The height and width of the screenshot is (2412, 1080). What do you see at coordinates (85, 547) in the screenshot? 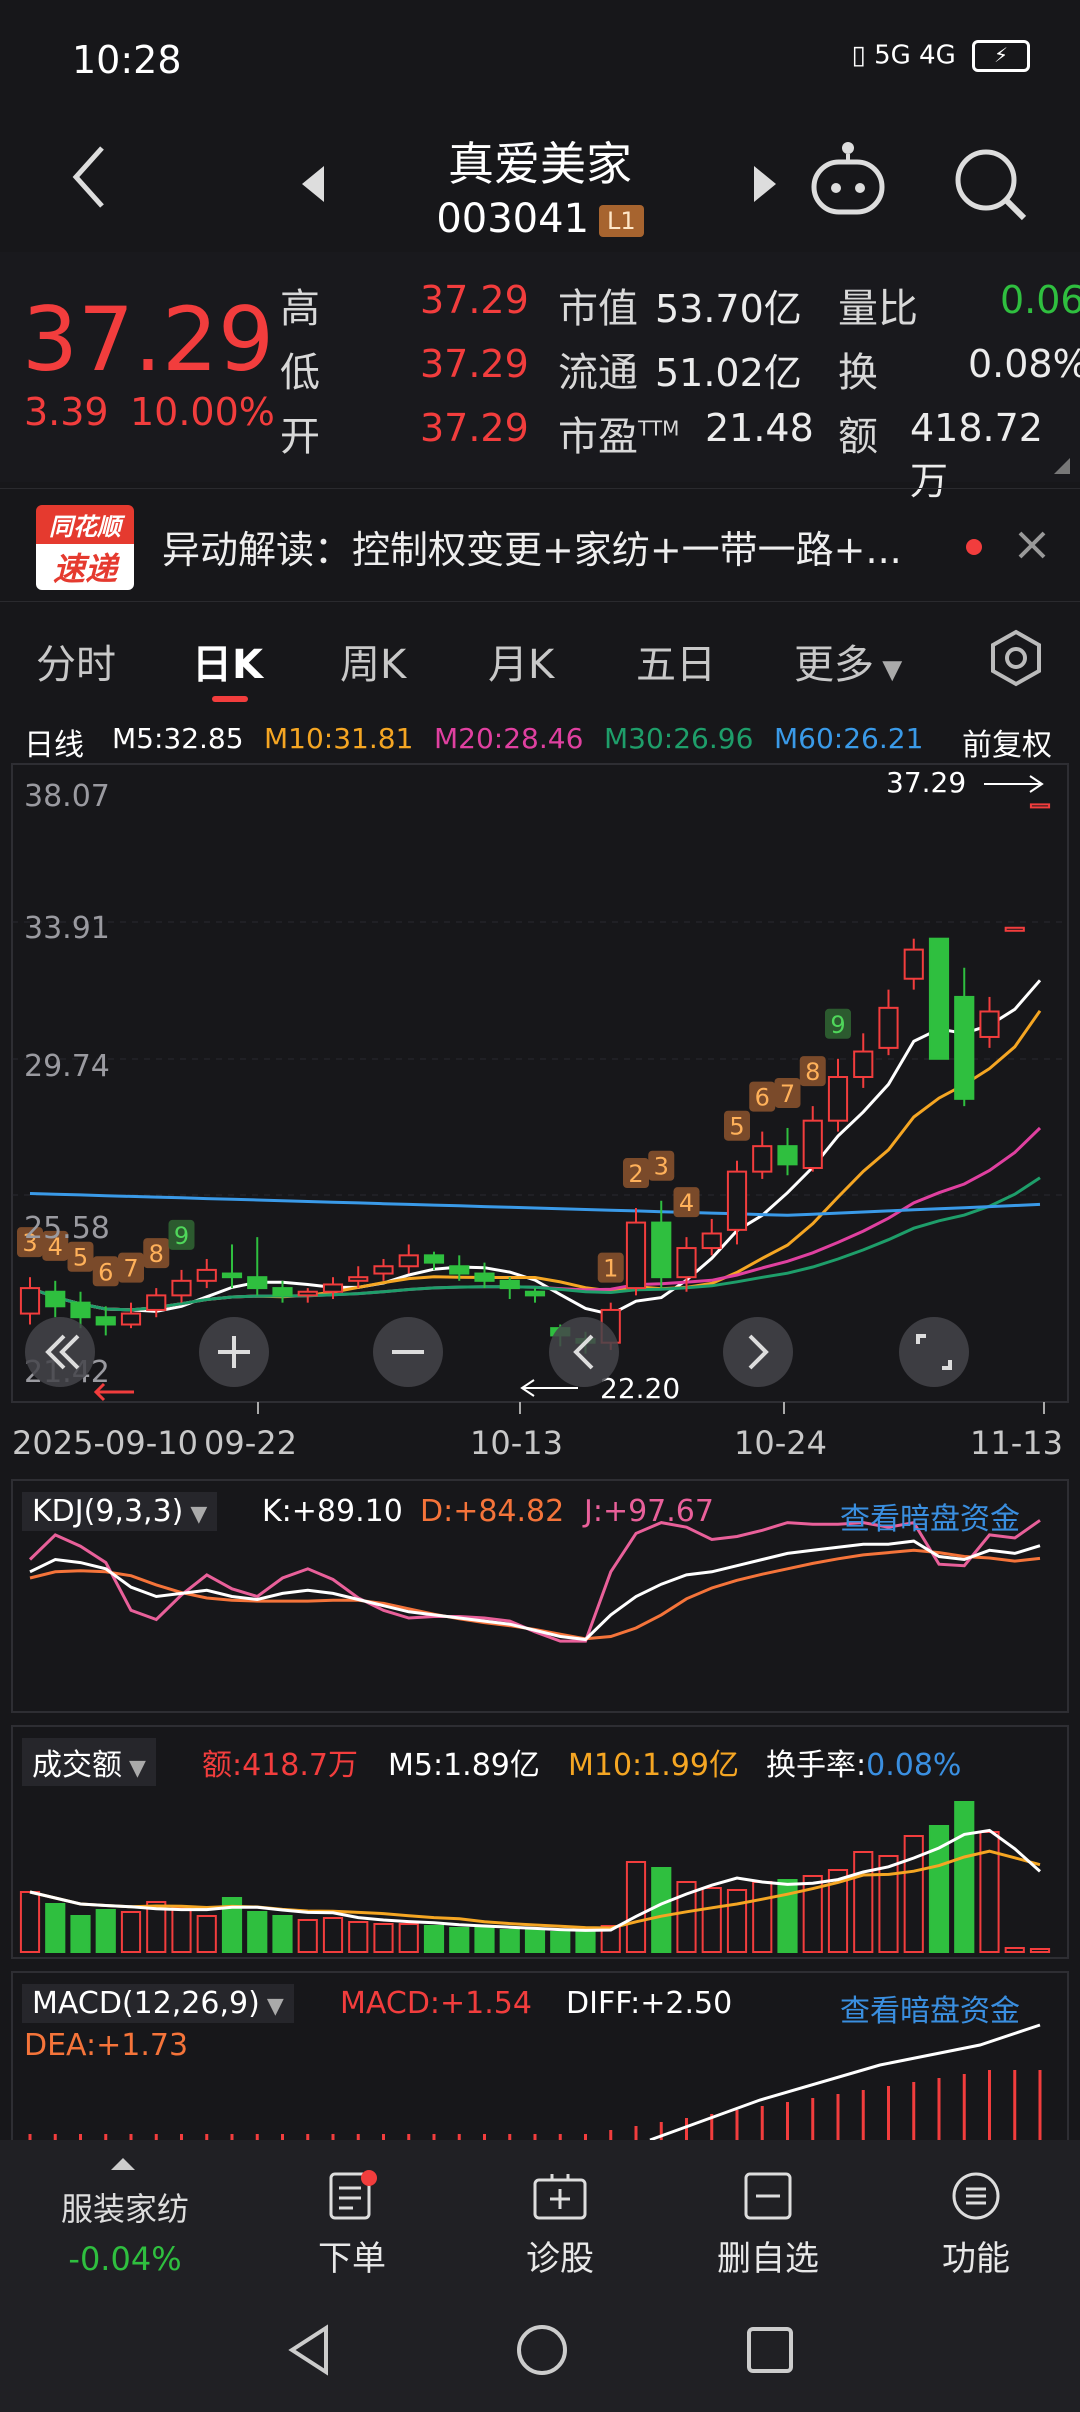
I see `news-brand-logo: 同花顺 速递` at bounding box center [85, 547].